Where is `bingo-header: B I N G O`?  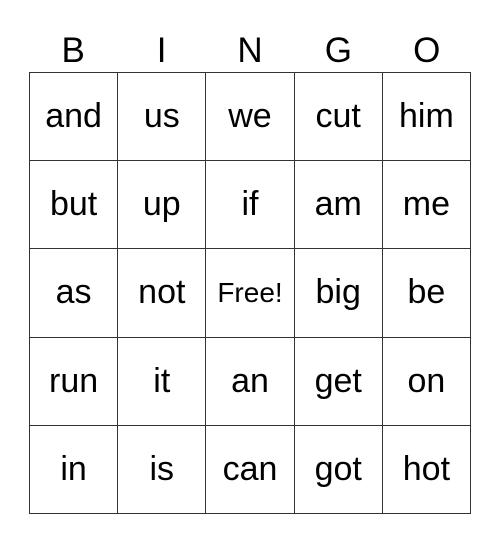 bingo-header: B I N G O is located at coordinates (250, 51).